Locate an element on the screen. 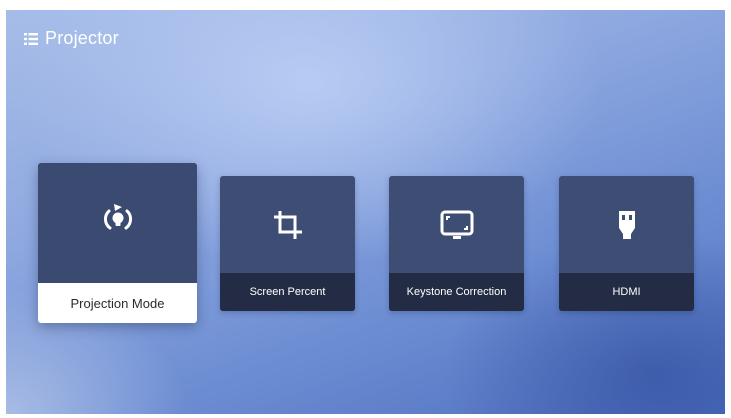  tile-label: Keystone Correction is located at coordinates (456, 292).